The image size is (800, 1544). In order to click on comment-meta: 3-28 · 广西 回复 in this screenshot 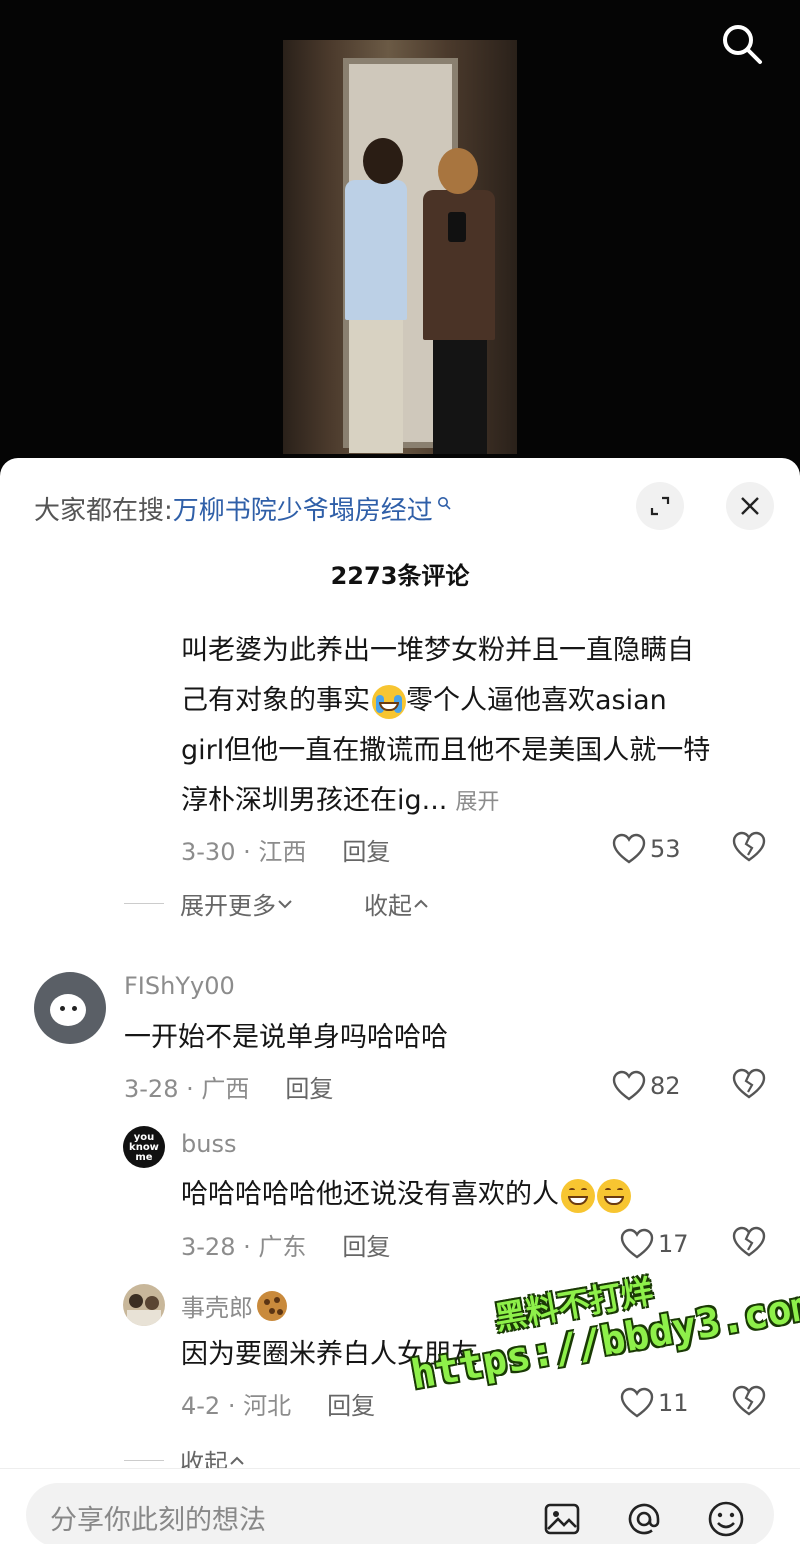, I will do `click(228, 1086)`.